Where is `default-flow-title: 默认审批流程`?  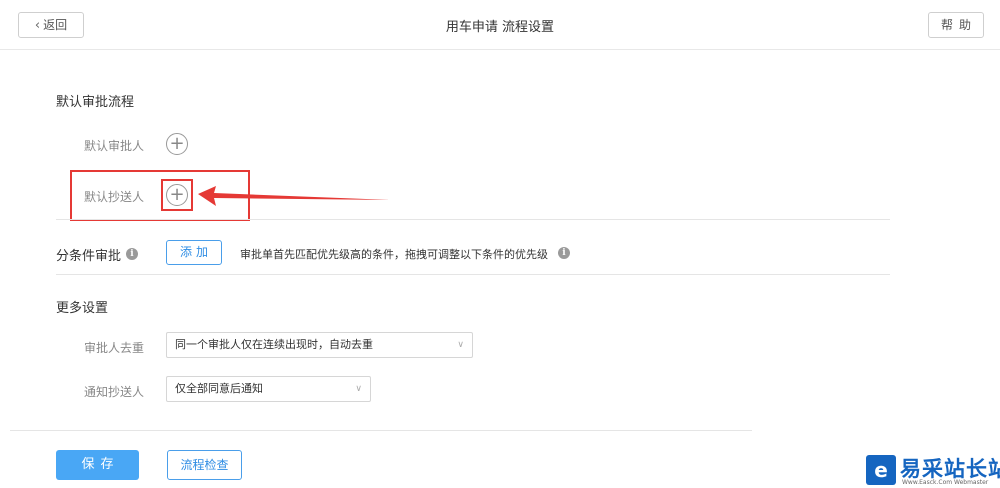
default-flow-title: 默认审批流程 is located at coordinates (95, 102).